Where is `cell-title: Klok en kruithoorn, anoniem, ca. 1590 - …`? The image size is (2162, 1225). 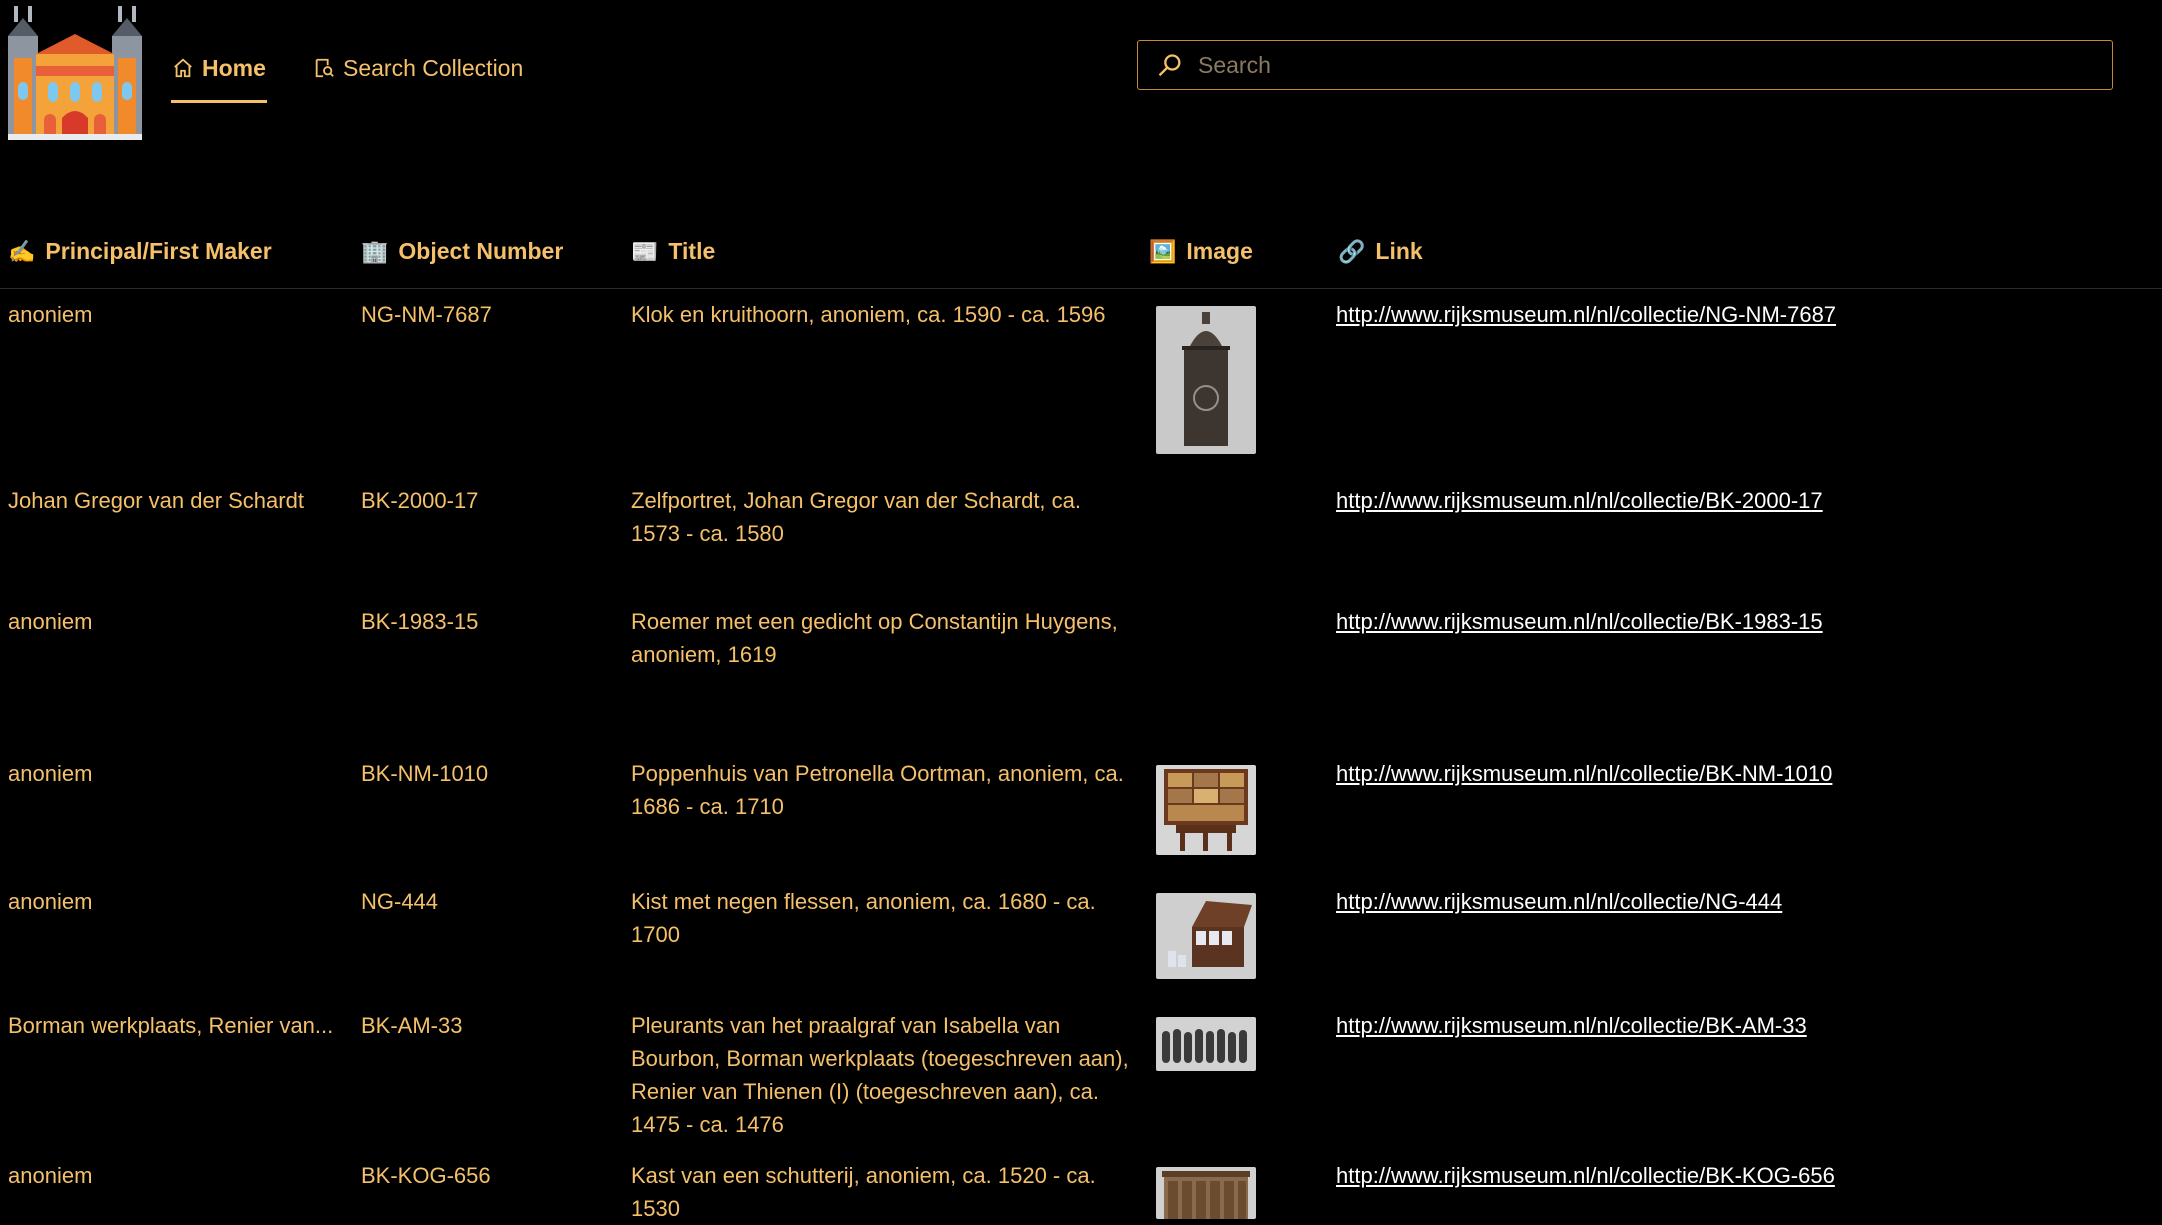 cell-title: Klok en kruithoorn, anoniem, ca. 1590 - … is located at coordinates (868, 314).